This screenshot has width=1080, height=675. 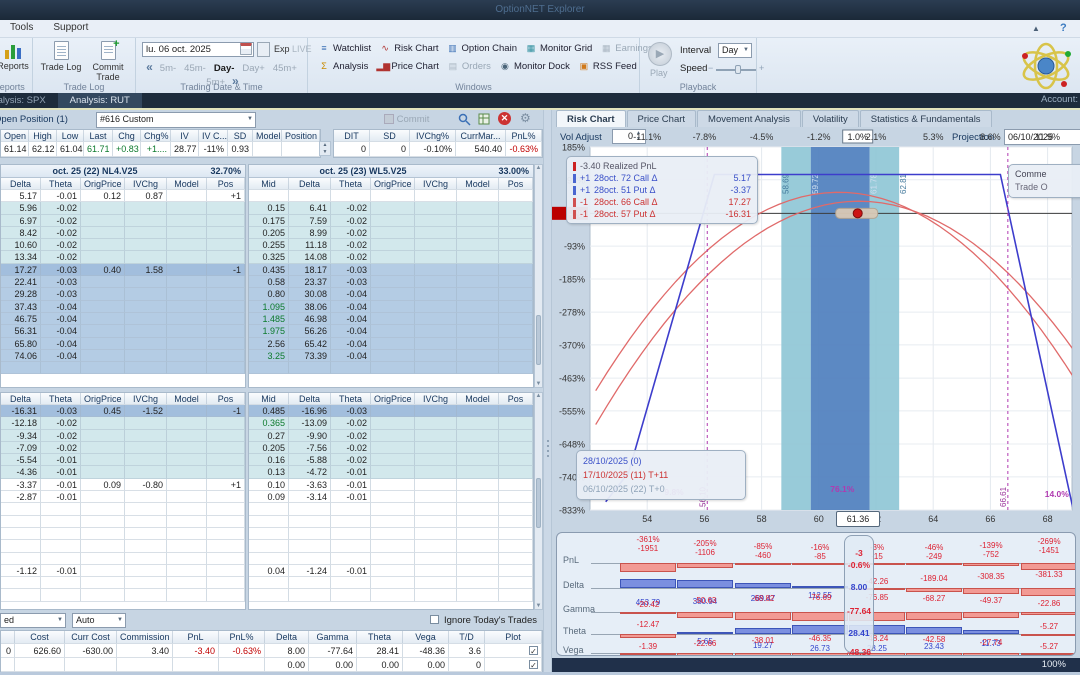 What do you see at coordinates (391, 423) in the screenshot?
I see `chain-row: 0.365 -13.09 -0.02` at bounding box center [391, 423].